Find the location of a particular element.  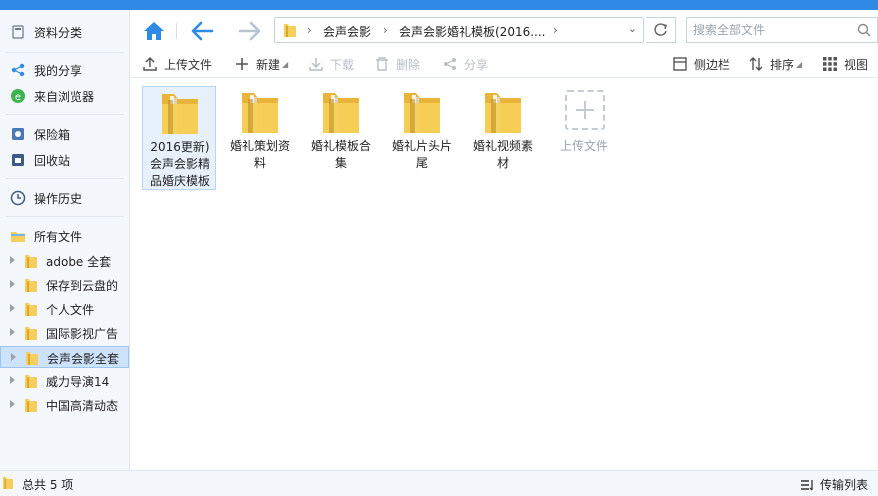

home-icon is located at coordinates (154, 31).